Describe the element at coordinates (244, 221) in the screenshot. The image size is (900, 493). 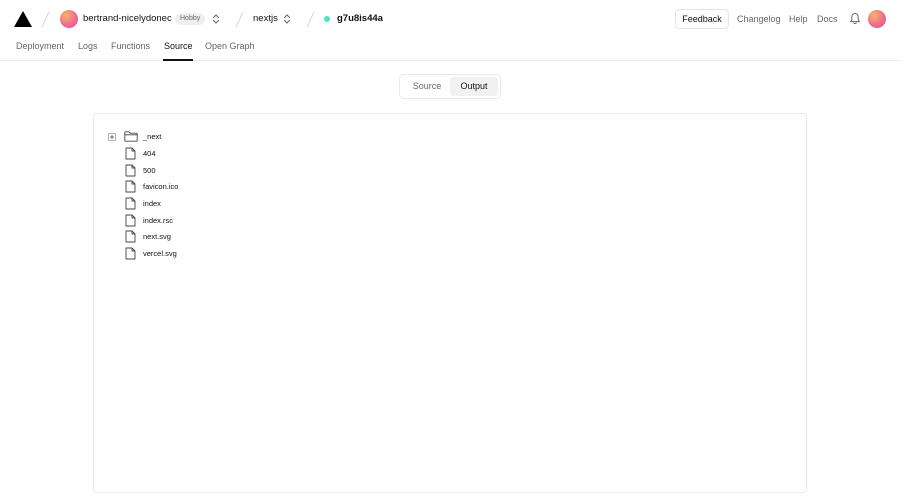
I see `tree-file-row: index.rsc` at that location.